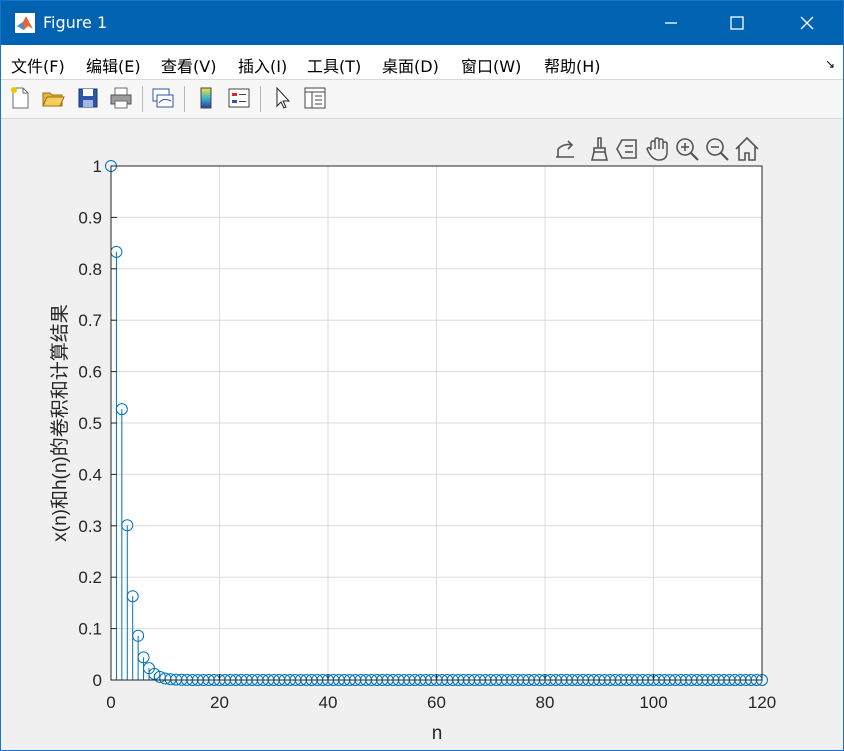 The height and width of the screenshot is (751, 844). What do you see at coordinates (90, 423) in the screenshot?
I see `y-tick-label: 0.5` at bounding box center [90, 423].